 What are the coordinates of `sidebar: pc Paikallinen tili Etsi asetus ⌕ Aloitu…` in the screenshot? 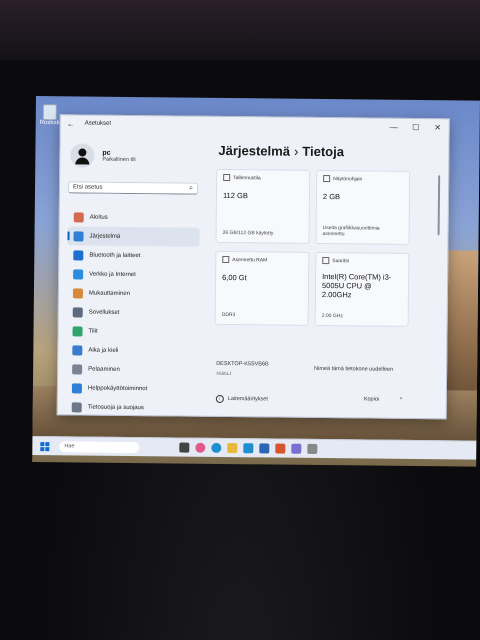 It's located at (129, 273).